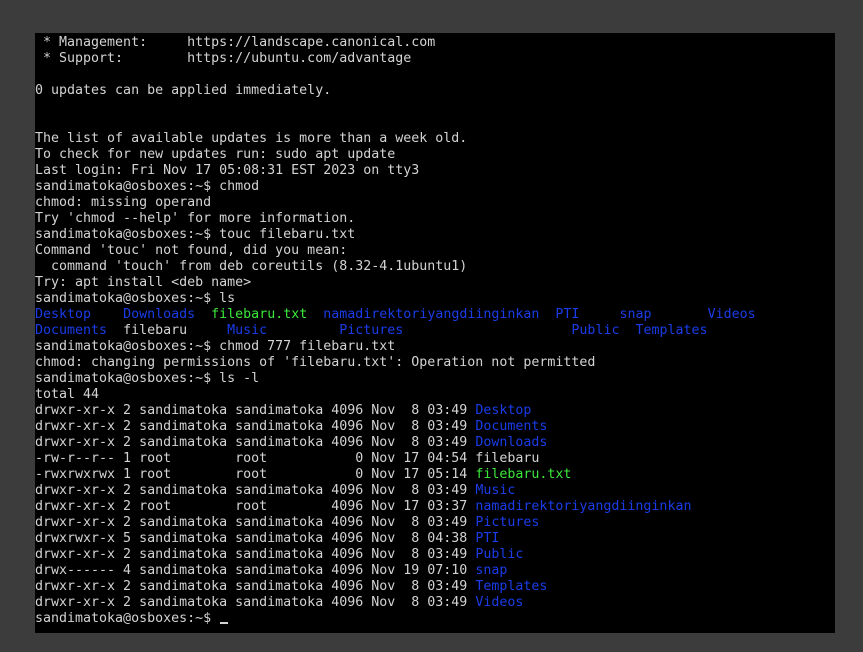  Describe the element at coordinates (395, 619) in the screenshot. I see `prompt-line: sandimatoka@osboxes:~$` at that location.